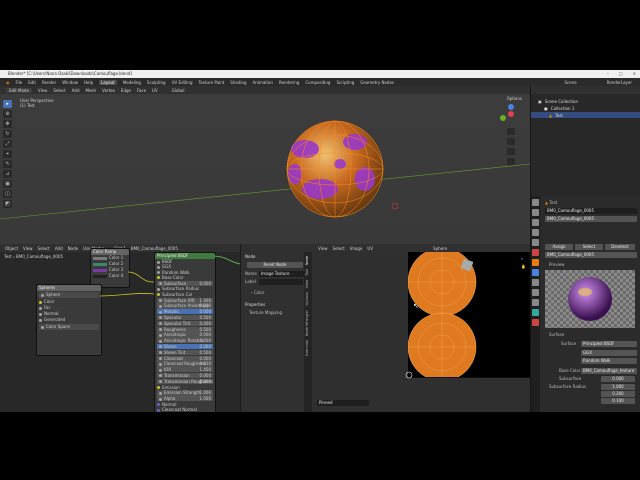 The width and height of the screenshot is (640, 480). What do you see at coordinates (556, 101) in the screenshot?
I see `outliner-scene-collection: ▣ Scene Collection` at bounding box center [556, 101].